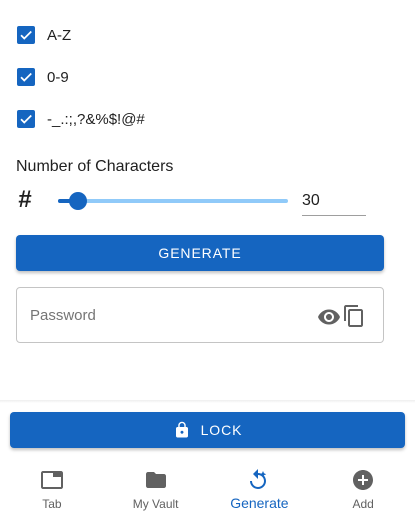  What do you see at coordinates (58, 77) in the screenshot?
I see `option-label: 0-9` at bounding box center [58, 77].